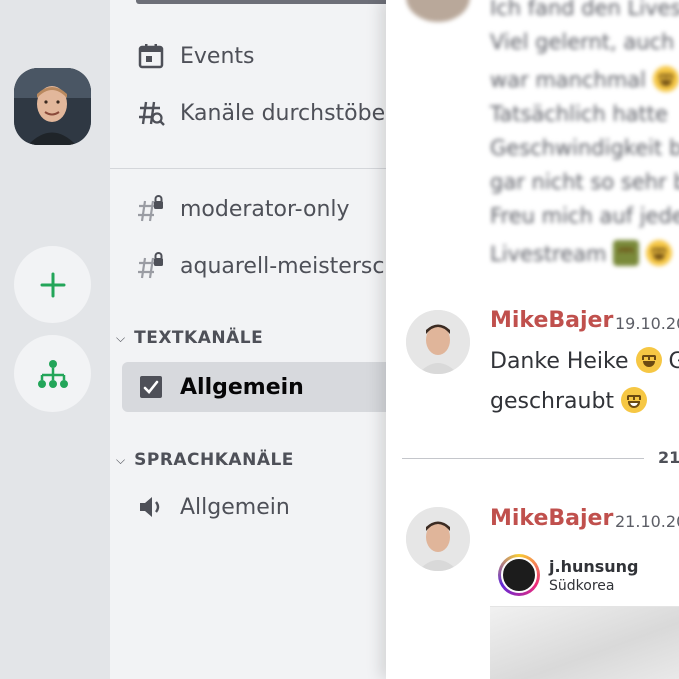  I want to click on channel-aquarell-meisterschaft: aquarell-meisterschaft, so click(268, 266).